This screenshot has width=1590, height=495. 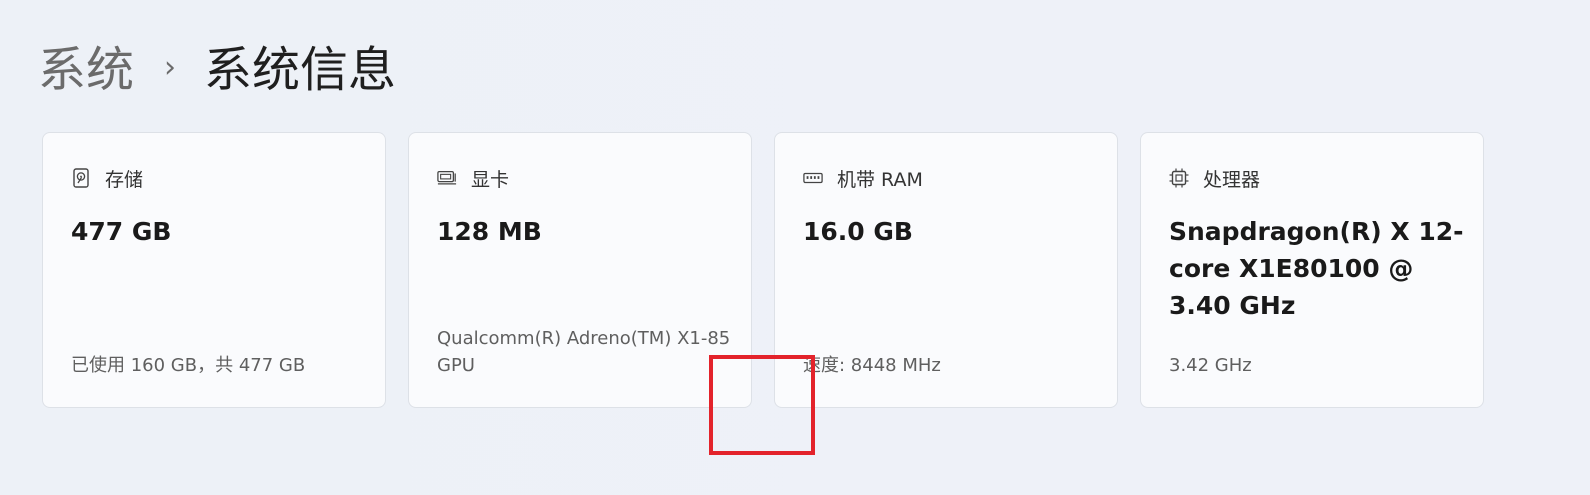 I want to click on storage-card-header: 存储, so click(x=107, y=178).